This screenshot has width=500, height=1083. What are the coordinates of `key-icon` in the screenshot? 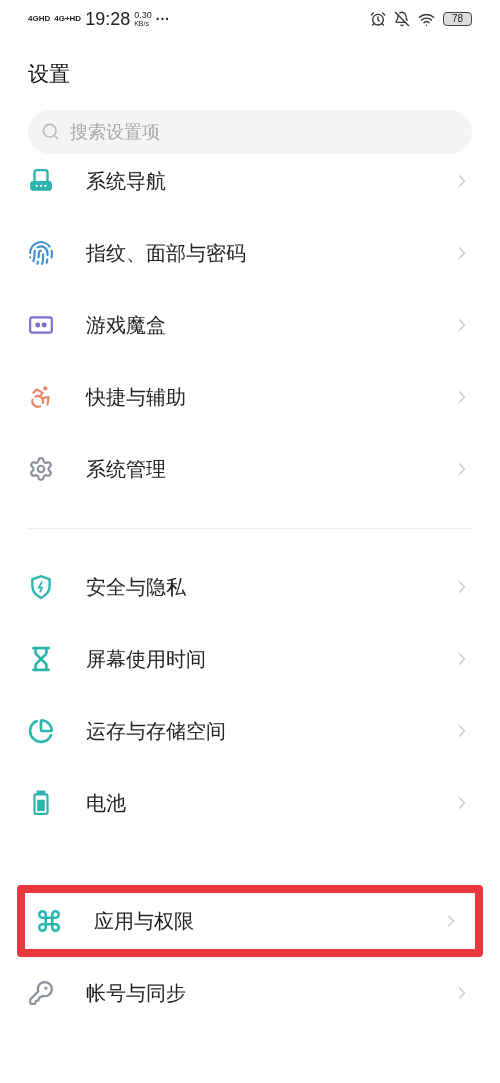 It's located at (41, 993).